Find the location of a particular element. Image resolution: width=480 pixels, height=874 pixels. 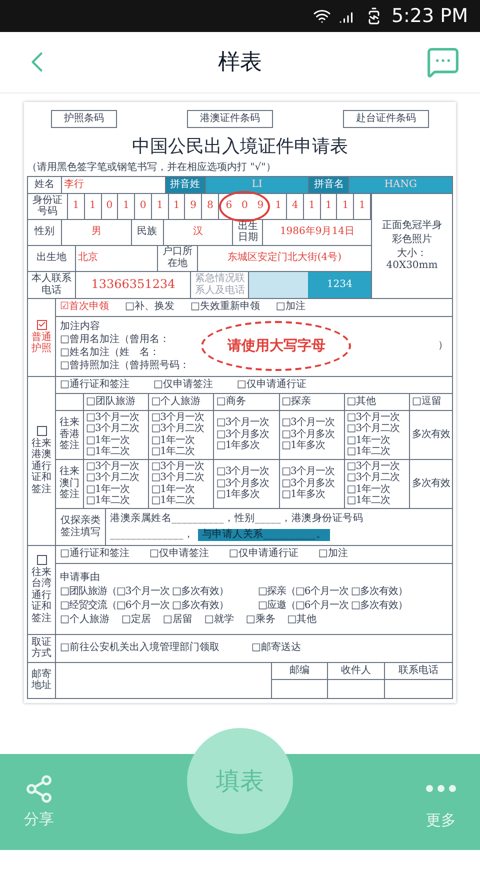

checkbox-option: □逗留 is located at coordinates (427, 402).